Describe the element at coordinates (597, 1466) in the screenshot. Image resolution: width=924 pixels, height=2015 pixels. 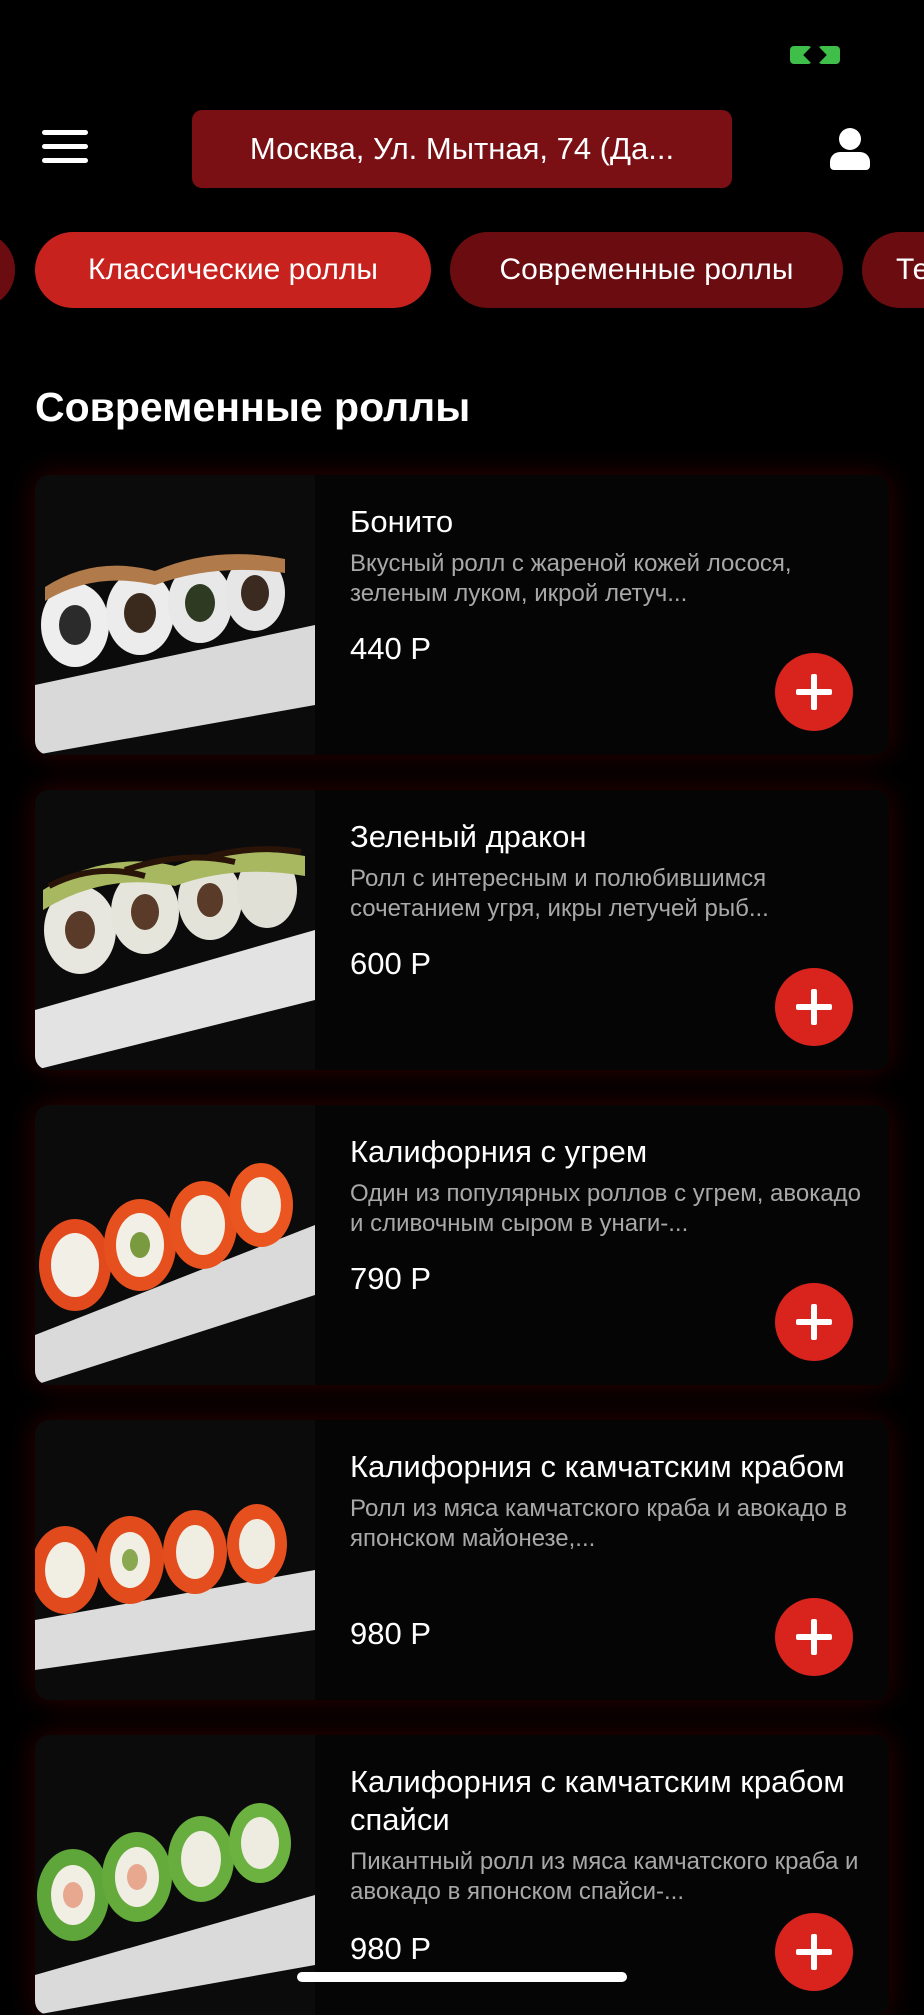
I see `product-name: Калифорния с камчатским крабом` at that location.